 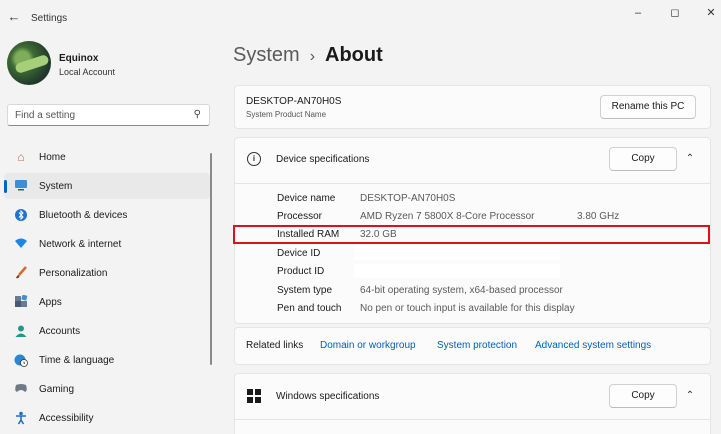 I want to click on avatar, so click(x=29, y=63).